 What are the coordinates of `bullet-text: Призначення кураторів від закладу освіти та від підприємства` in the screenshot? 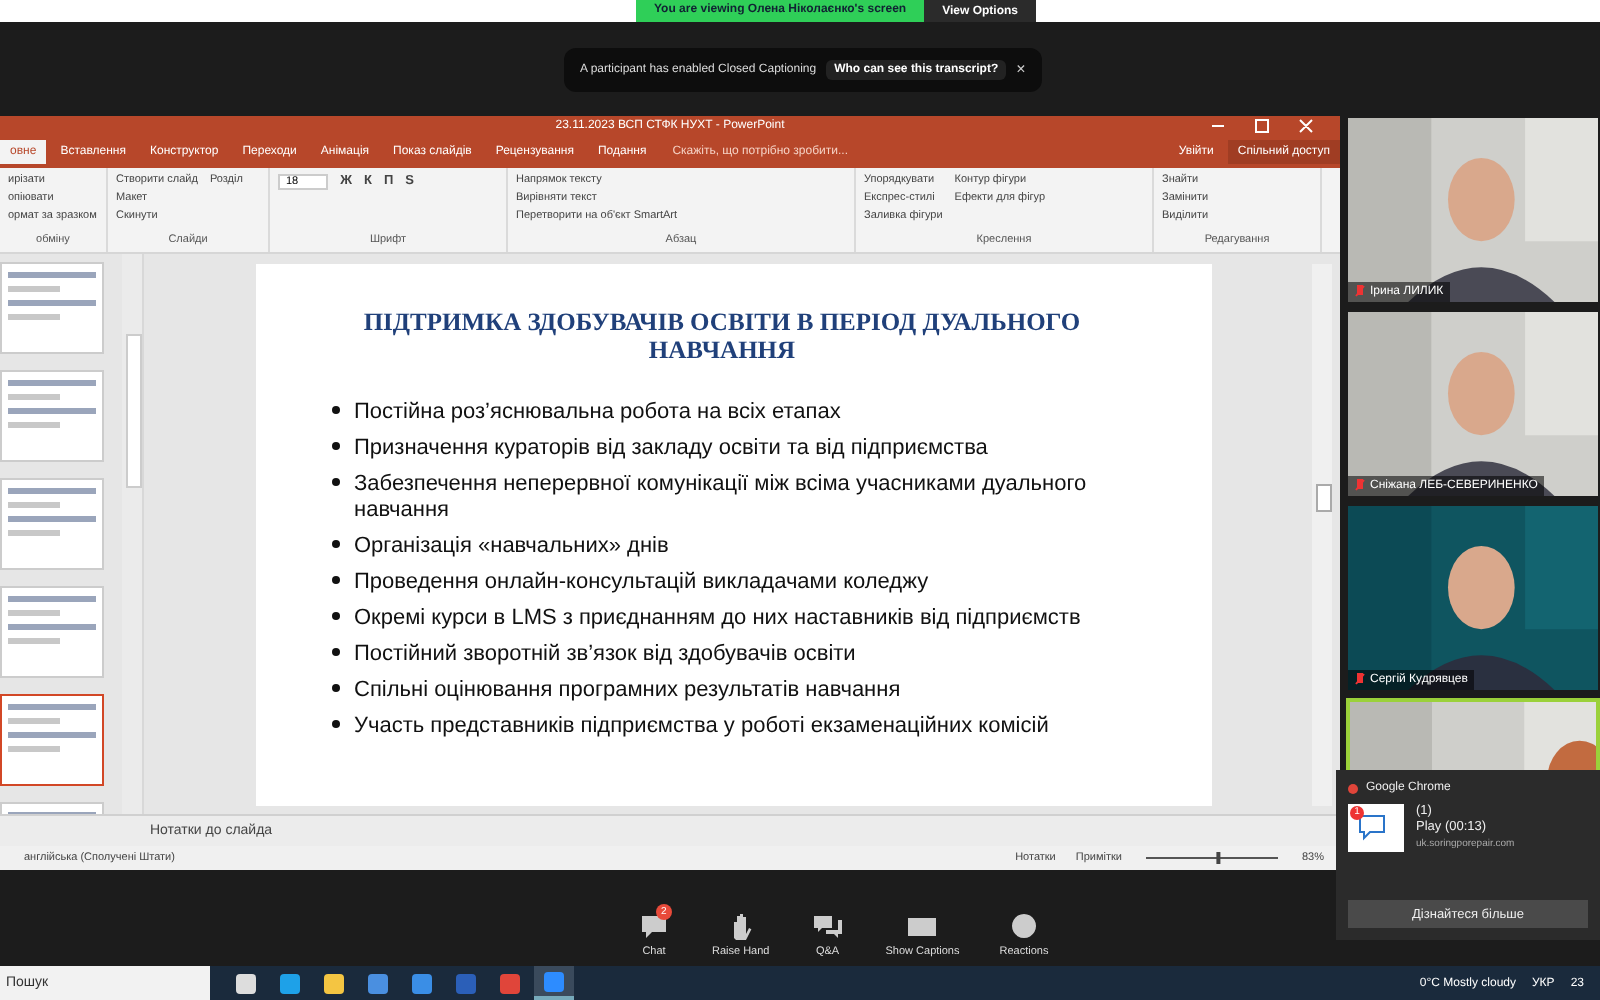 It's located at (671, 449).